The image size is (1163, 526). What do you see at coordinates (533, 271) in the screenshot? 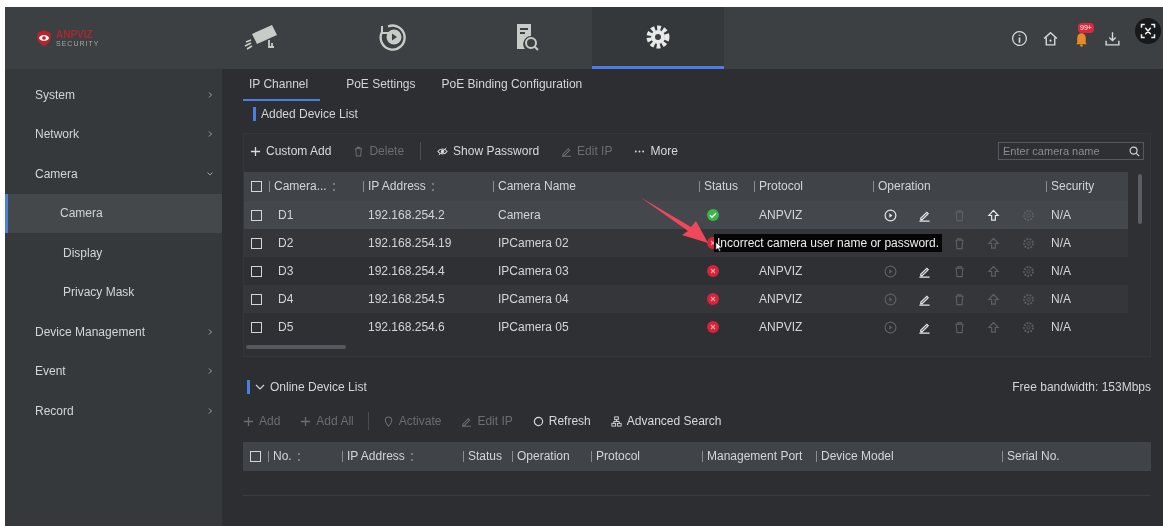
I see `table-cell: IPCamera 03` at bounding box center [533, 271].